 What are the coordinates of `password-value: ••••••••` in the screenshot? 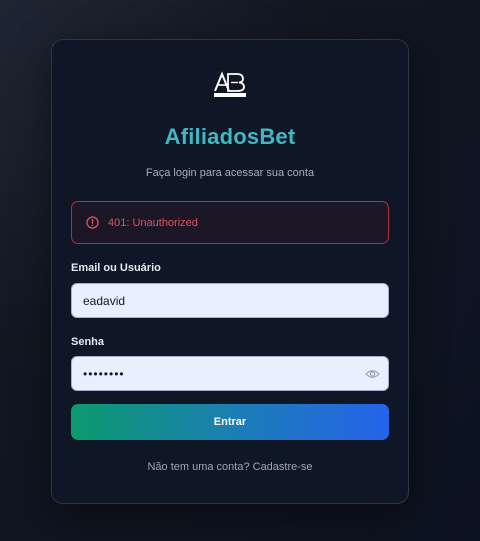 It's located at (104, 373).